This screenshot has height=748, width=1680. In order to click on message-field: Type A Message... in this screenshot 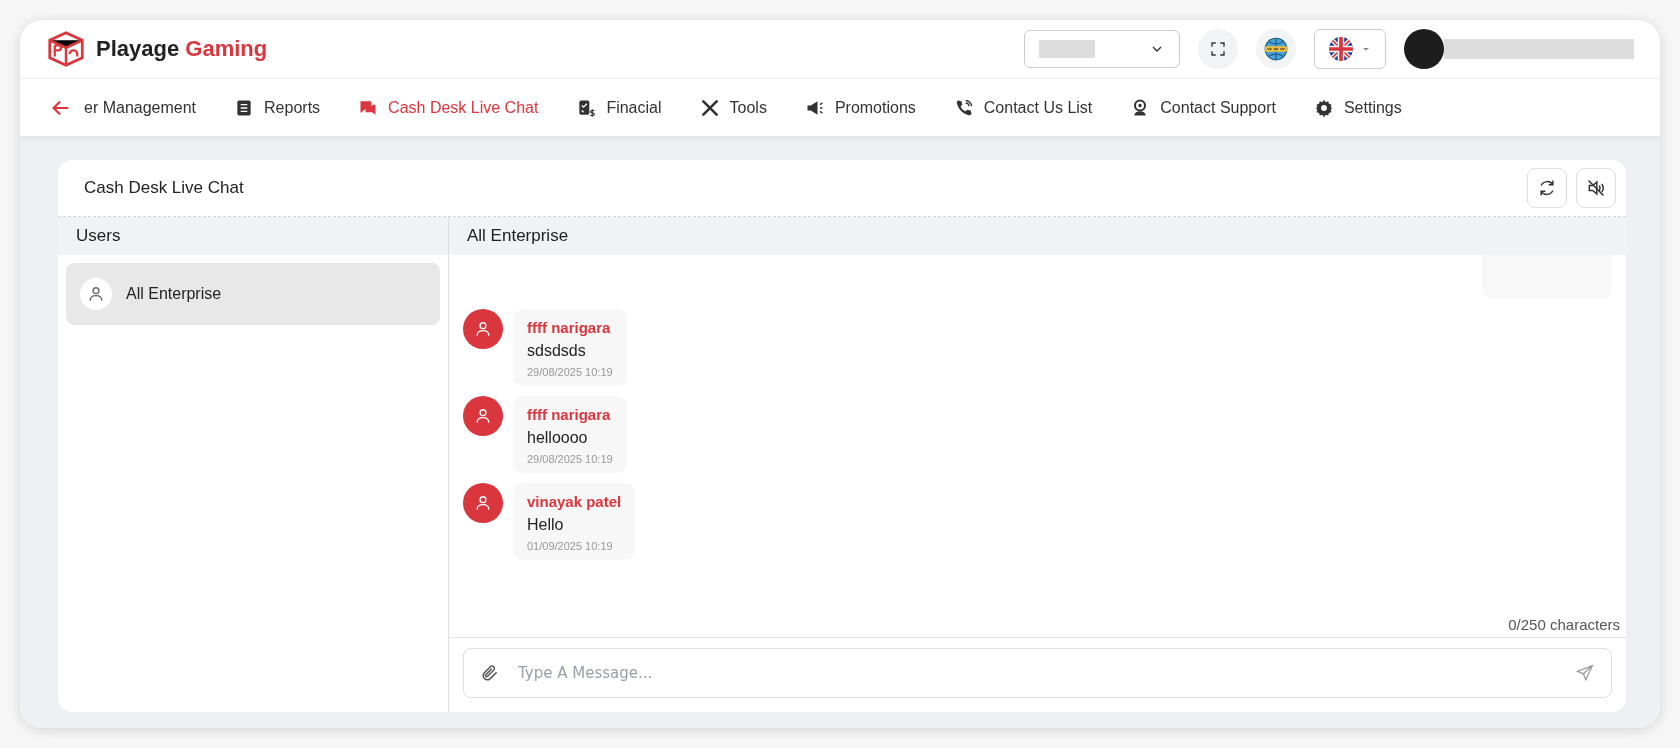, I will do `click(1037, 673)`.